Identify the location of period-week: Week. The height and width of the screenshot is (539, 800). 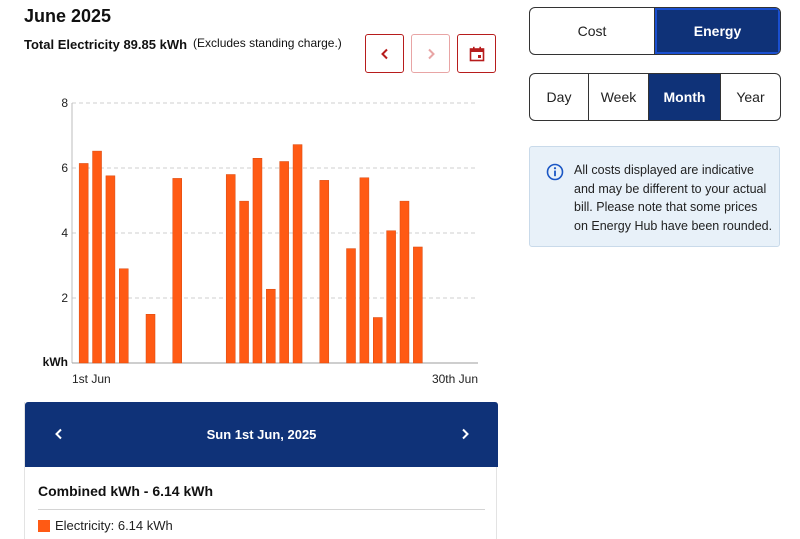
(619, 97).